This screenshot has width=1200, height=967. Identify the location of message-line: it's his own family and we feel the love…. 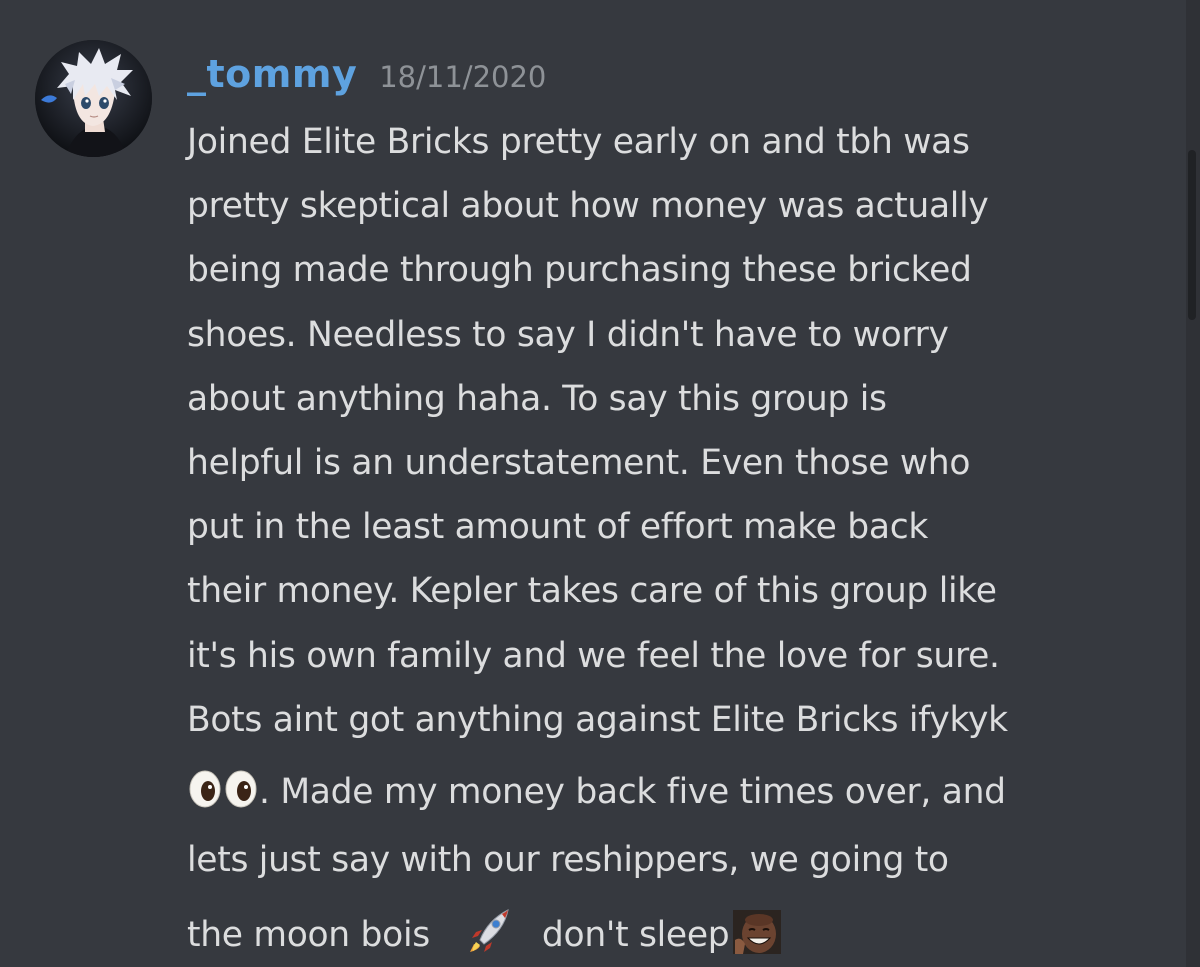
(593, 655).